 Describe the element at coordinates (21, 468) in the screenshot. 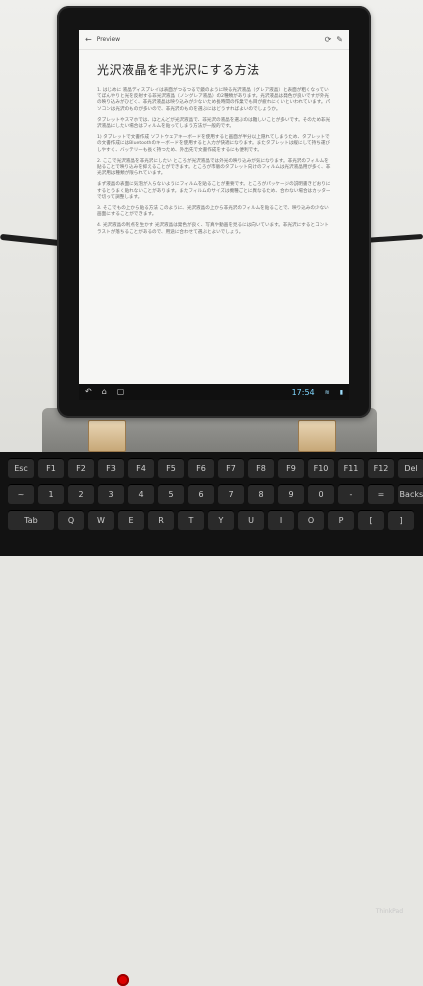

I see `key: Esc` at that location.